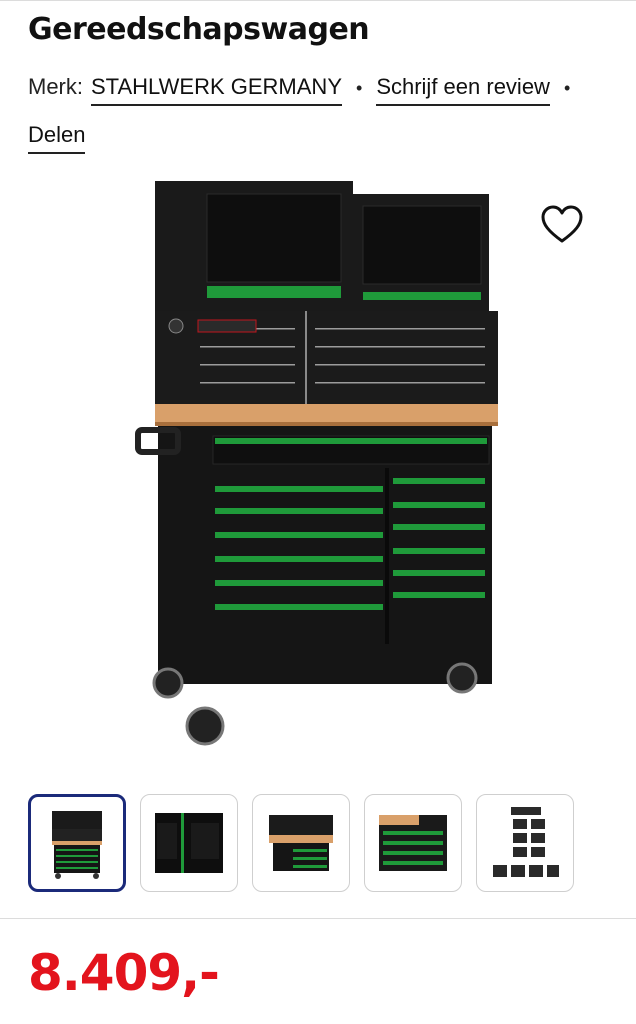 The width and height of the screenshot is (636, 1024). I want to click on share-link: Delen, so click(57, 138).